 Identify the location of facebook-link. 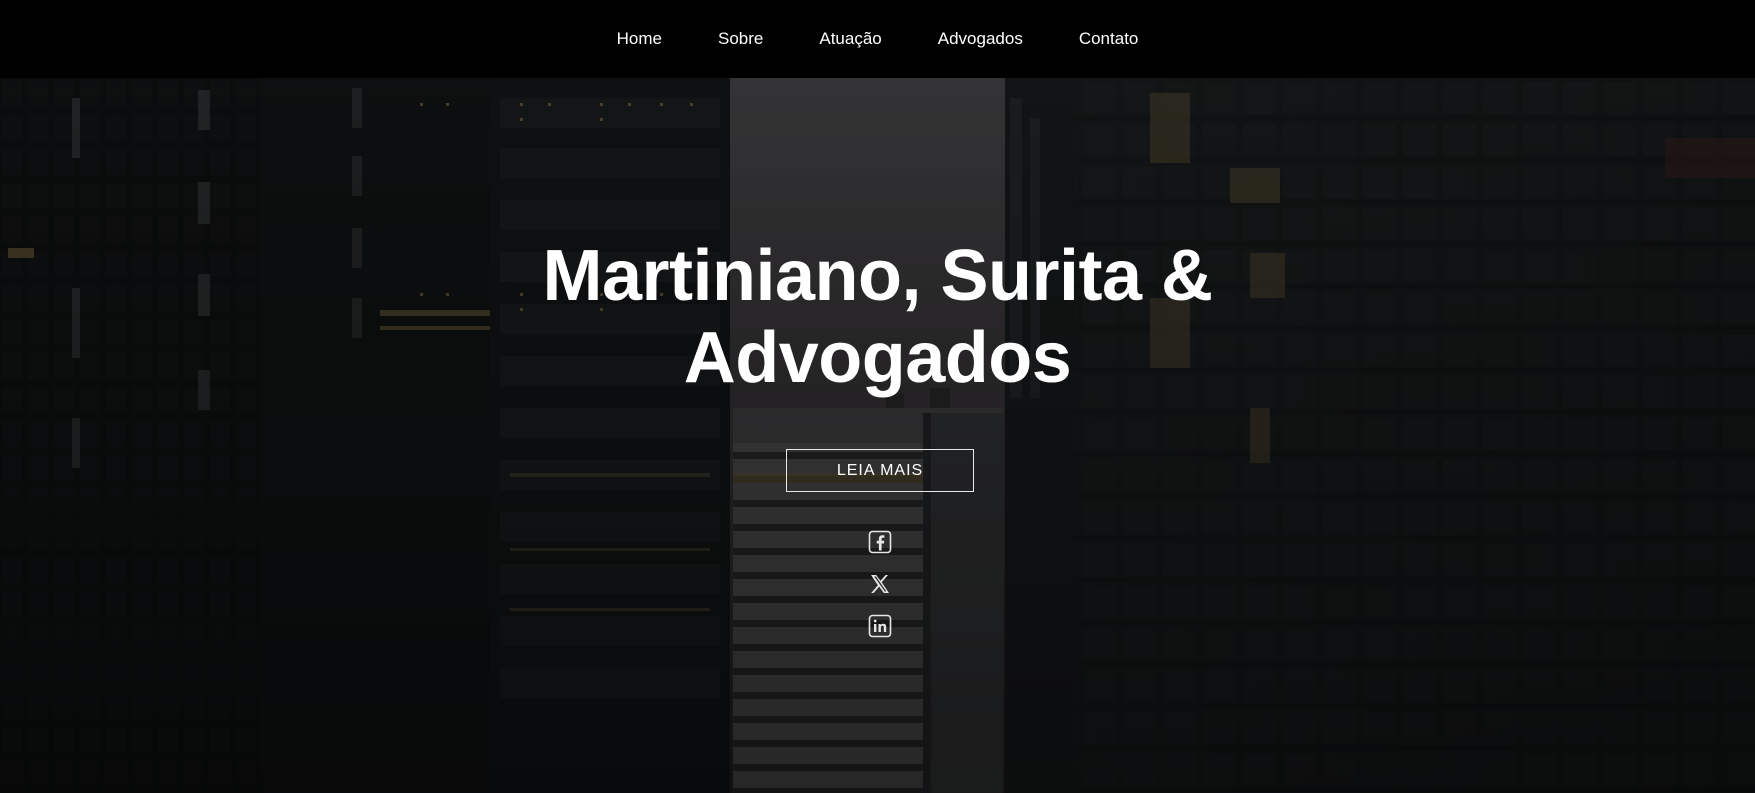
(880, 542).